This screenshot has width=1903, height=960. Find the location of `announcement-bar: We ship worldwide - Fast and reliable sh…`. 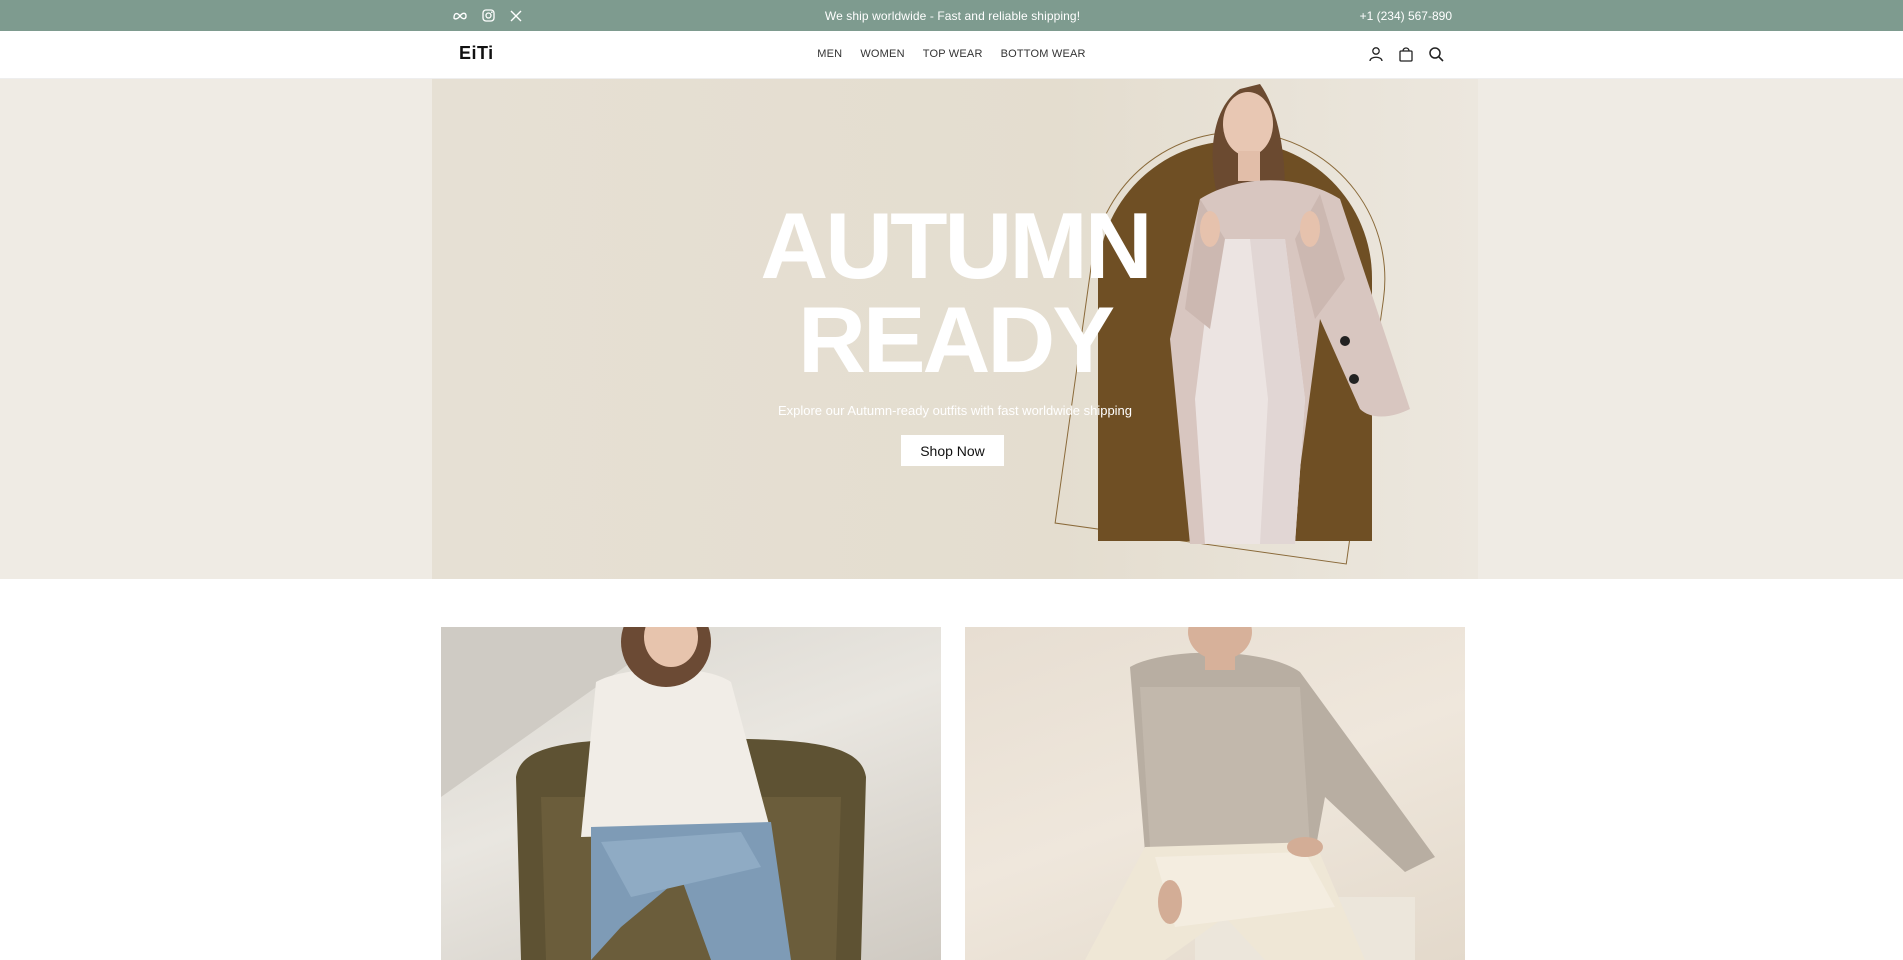

announcement-bar: We ship worldwide - Fast and reliable sh… is located at coordinates (951, 15).